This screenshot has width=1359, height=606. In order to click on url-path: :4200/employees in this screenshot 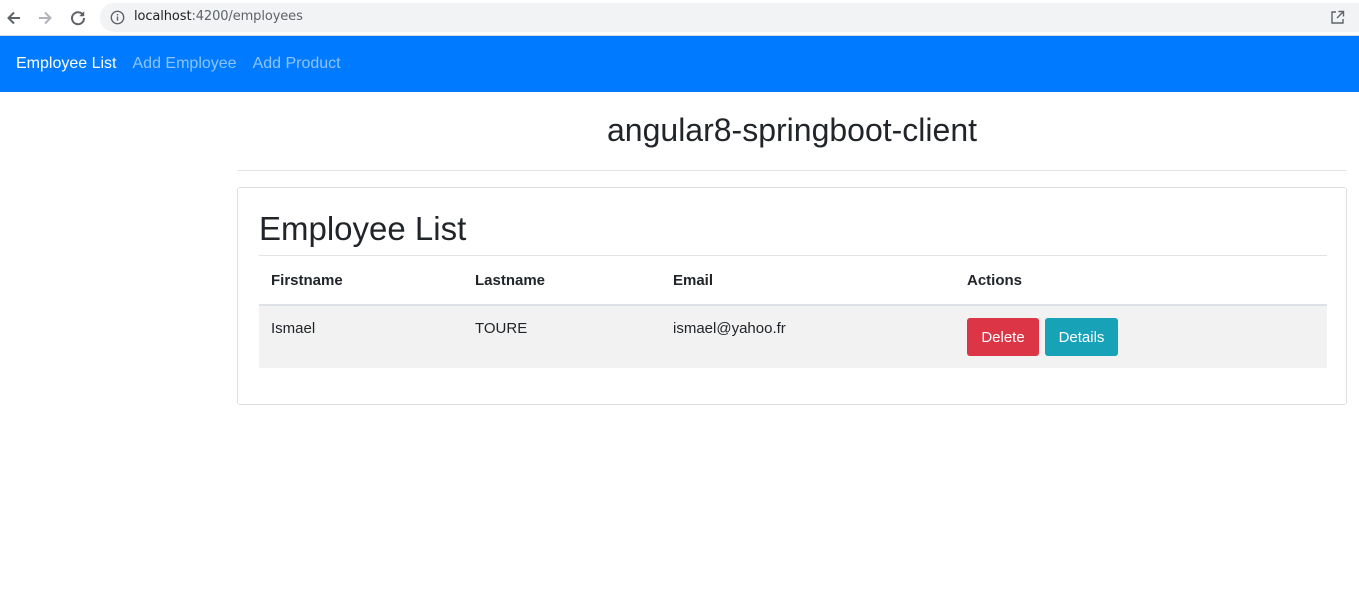, I will do `click(247, 16)`.